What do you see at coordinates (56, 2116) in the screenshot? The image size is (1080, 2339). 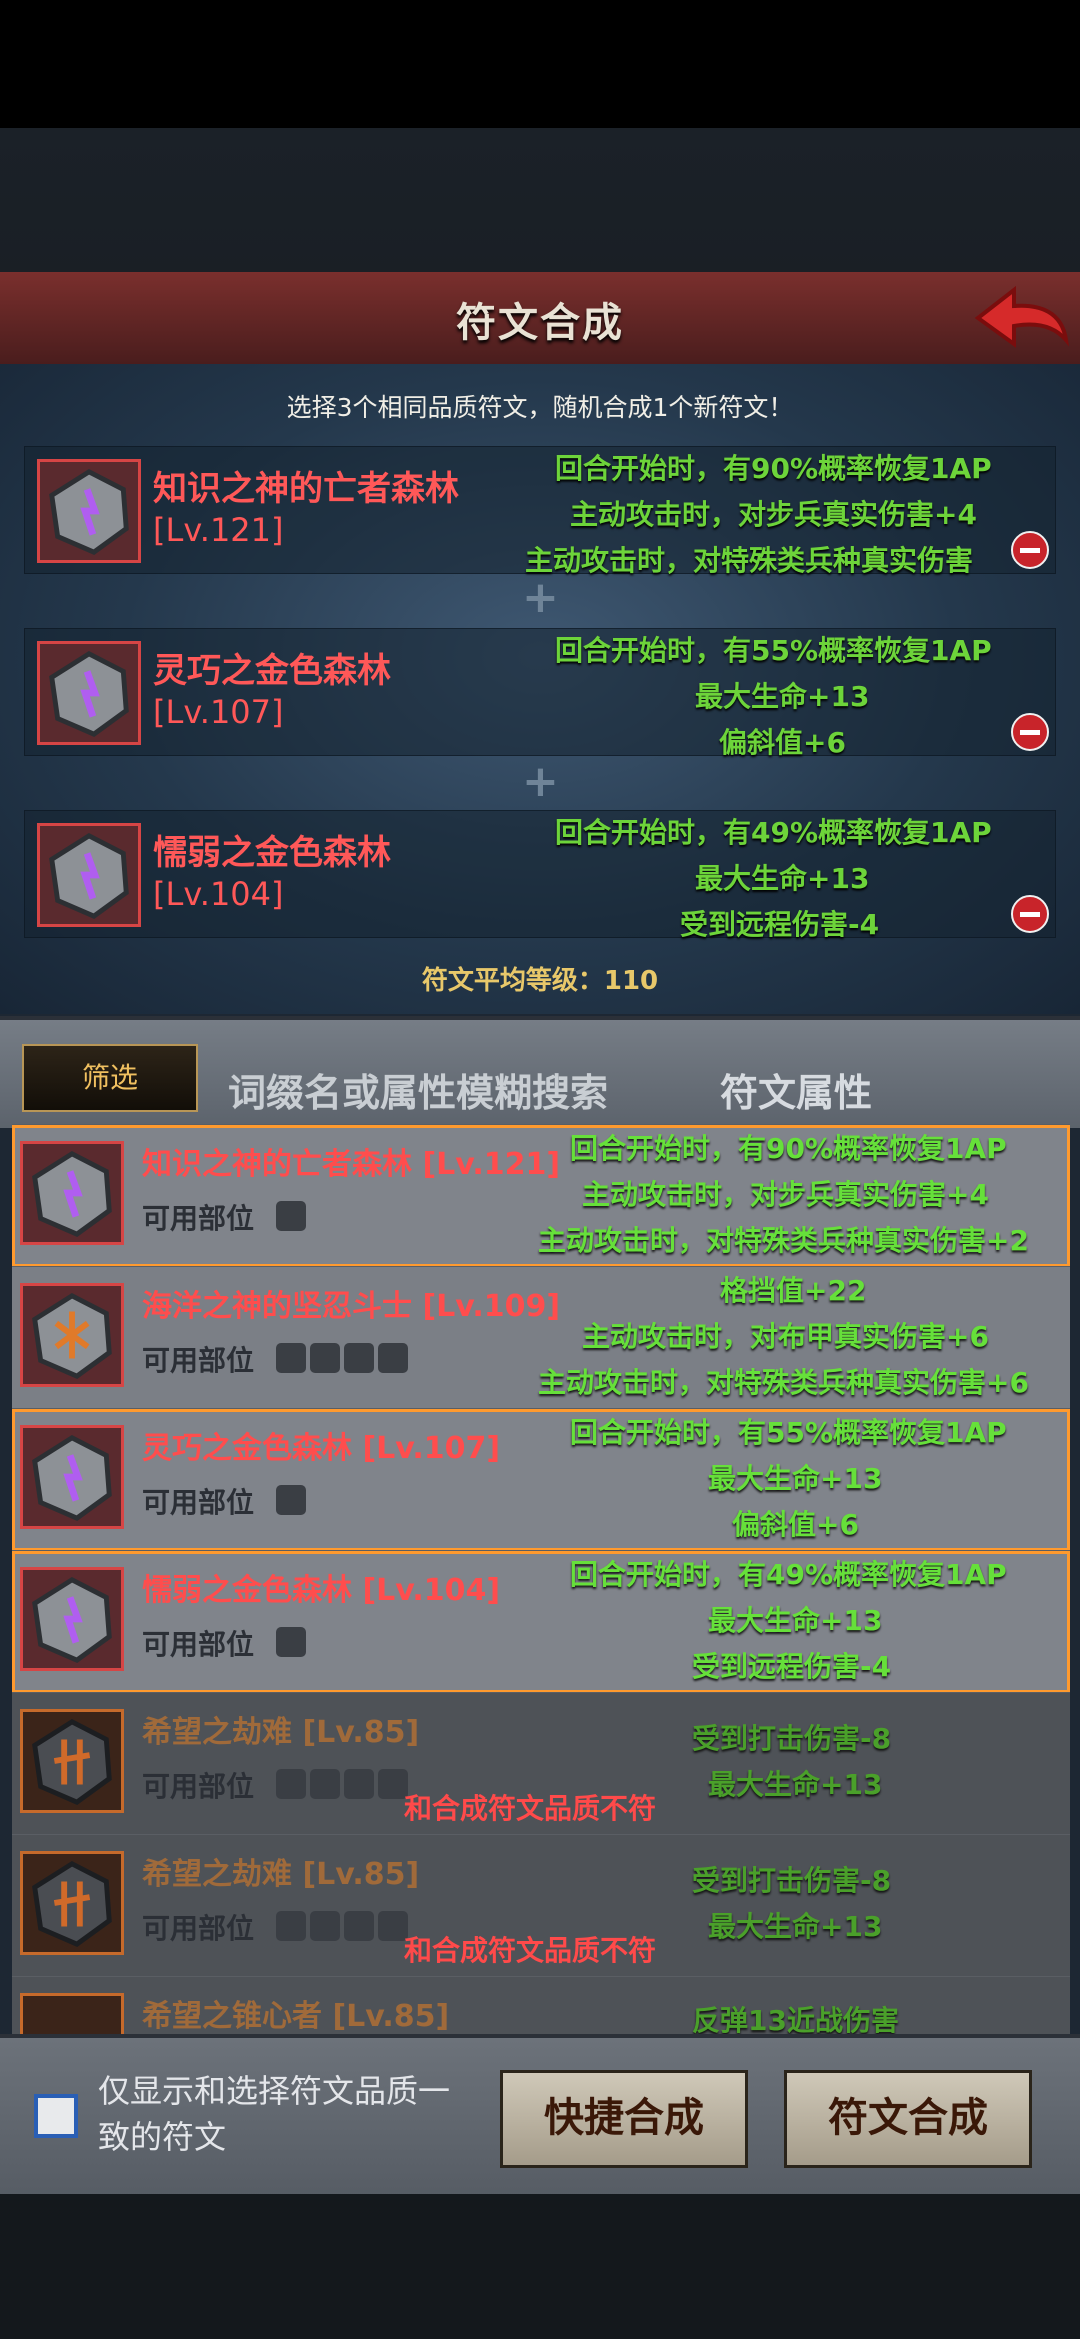 I see `quality-filter-checkbox` at bounding box center [56, 2116].